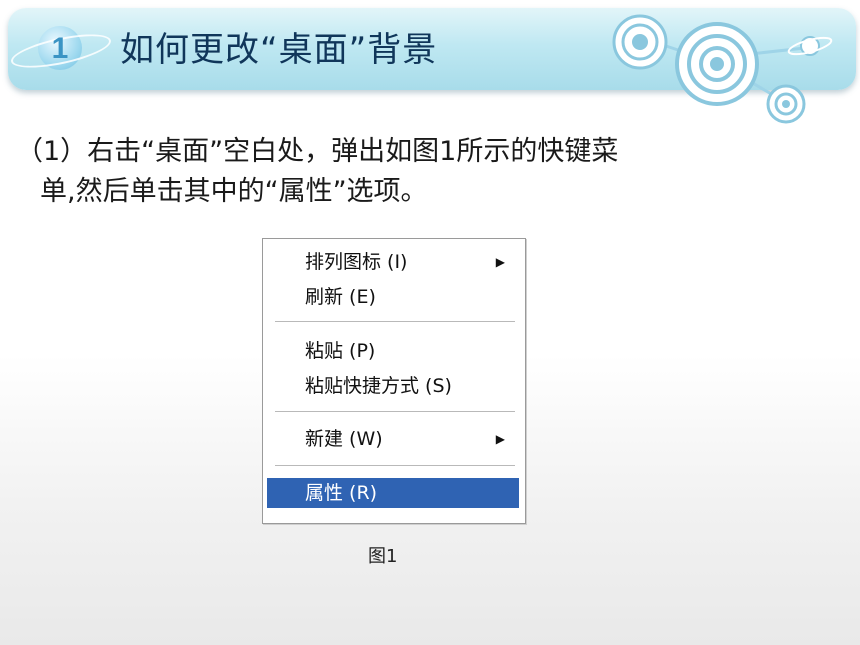 This screenshot has width=860, height=645. What do you see at coordinates (341, 493) in the screenshot?
I see `menu-item-label: 属性 (R)` at bounding box center [341, 493].